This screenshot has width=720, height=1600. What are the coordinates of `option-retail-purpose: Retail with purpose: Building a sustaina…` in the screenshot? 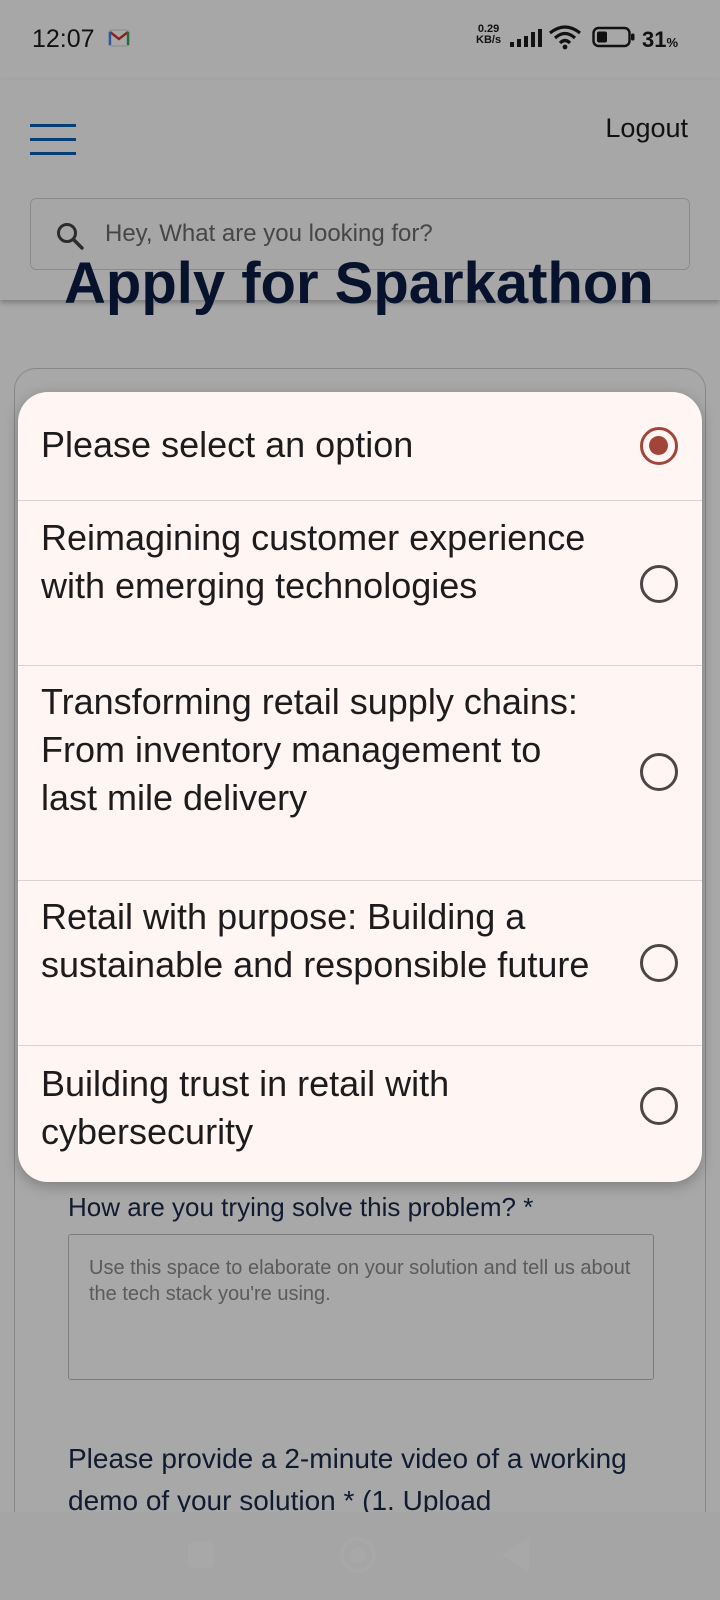 It's located at (360, 962).